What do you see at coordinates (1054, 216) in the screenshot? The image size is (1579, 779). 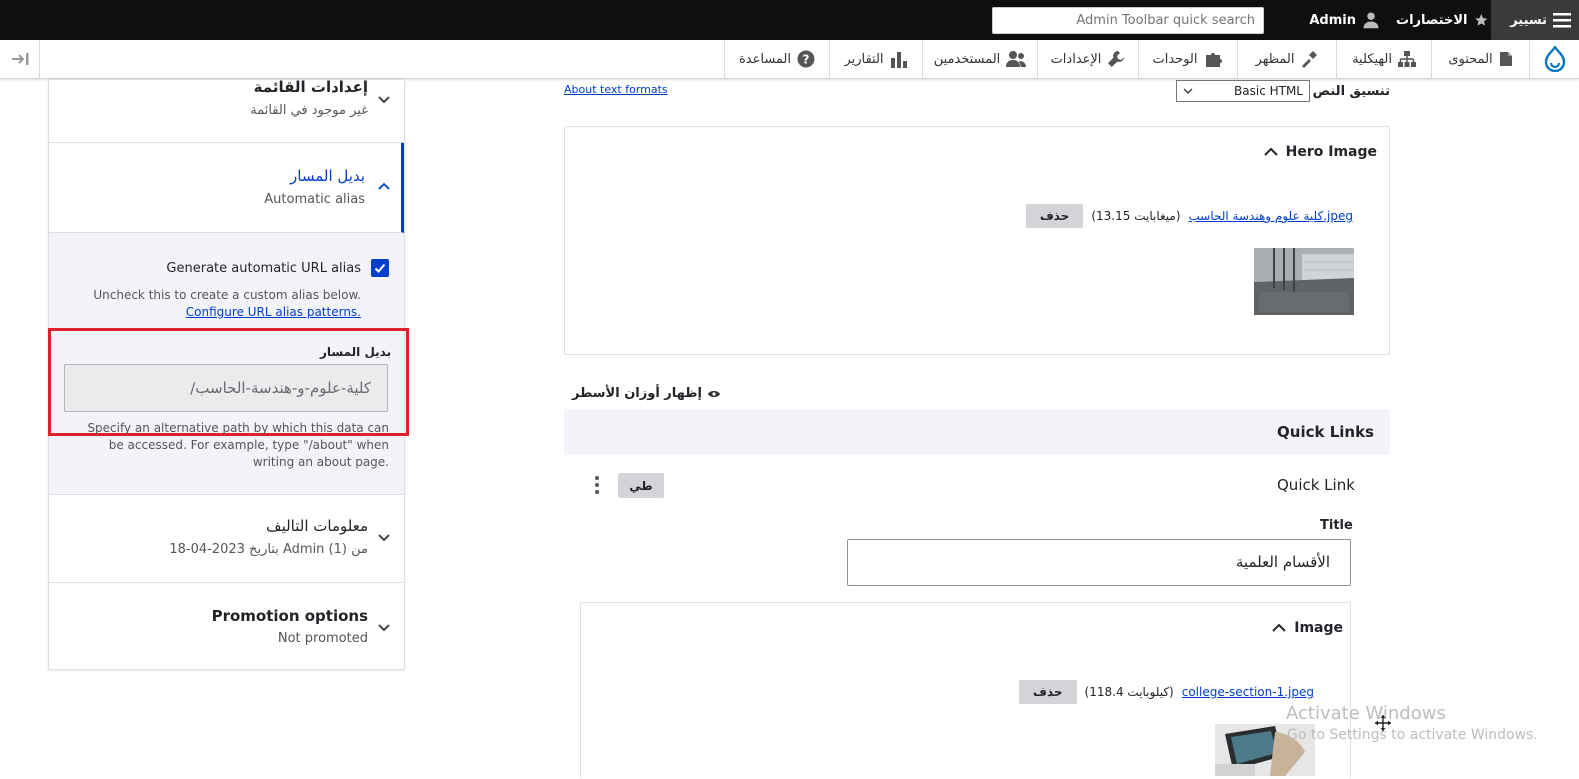 I see `hero-delete-button: حذف` at bounding box center [1054, 216].